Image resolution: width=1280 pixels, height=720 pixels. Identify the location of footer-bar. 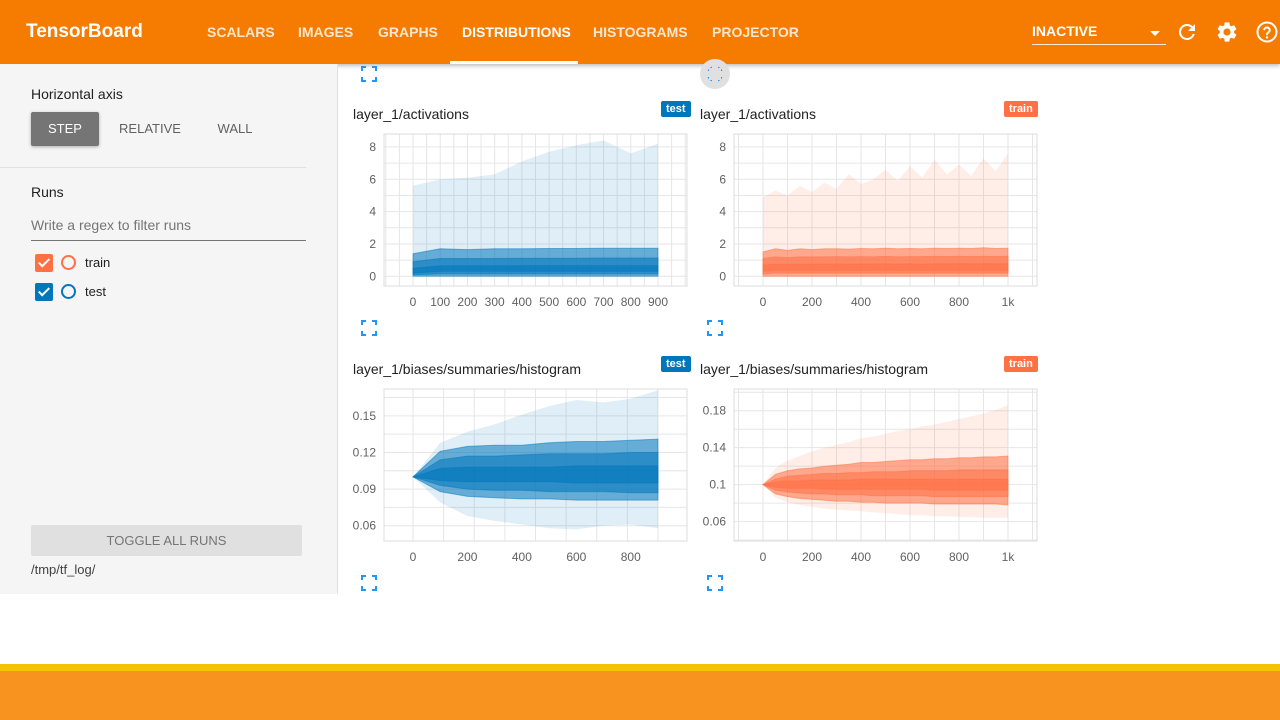
(640, 695).